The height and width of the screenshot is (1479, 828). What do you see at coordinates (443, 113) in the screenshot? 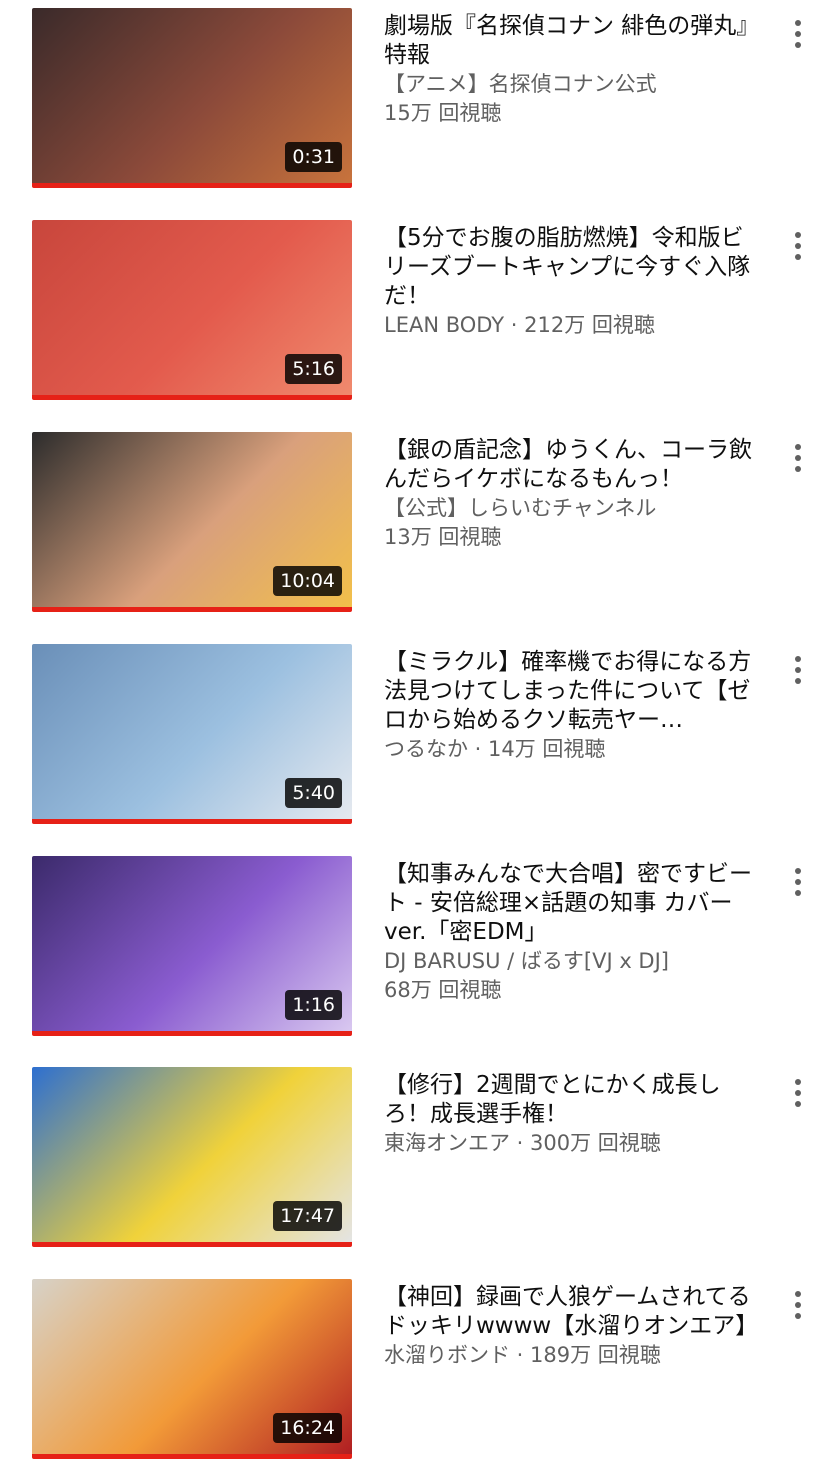
I see `video-views-line: 15万 回視聴` at bounding box center [443, 113].